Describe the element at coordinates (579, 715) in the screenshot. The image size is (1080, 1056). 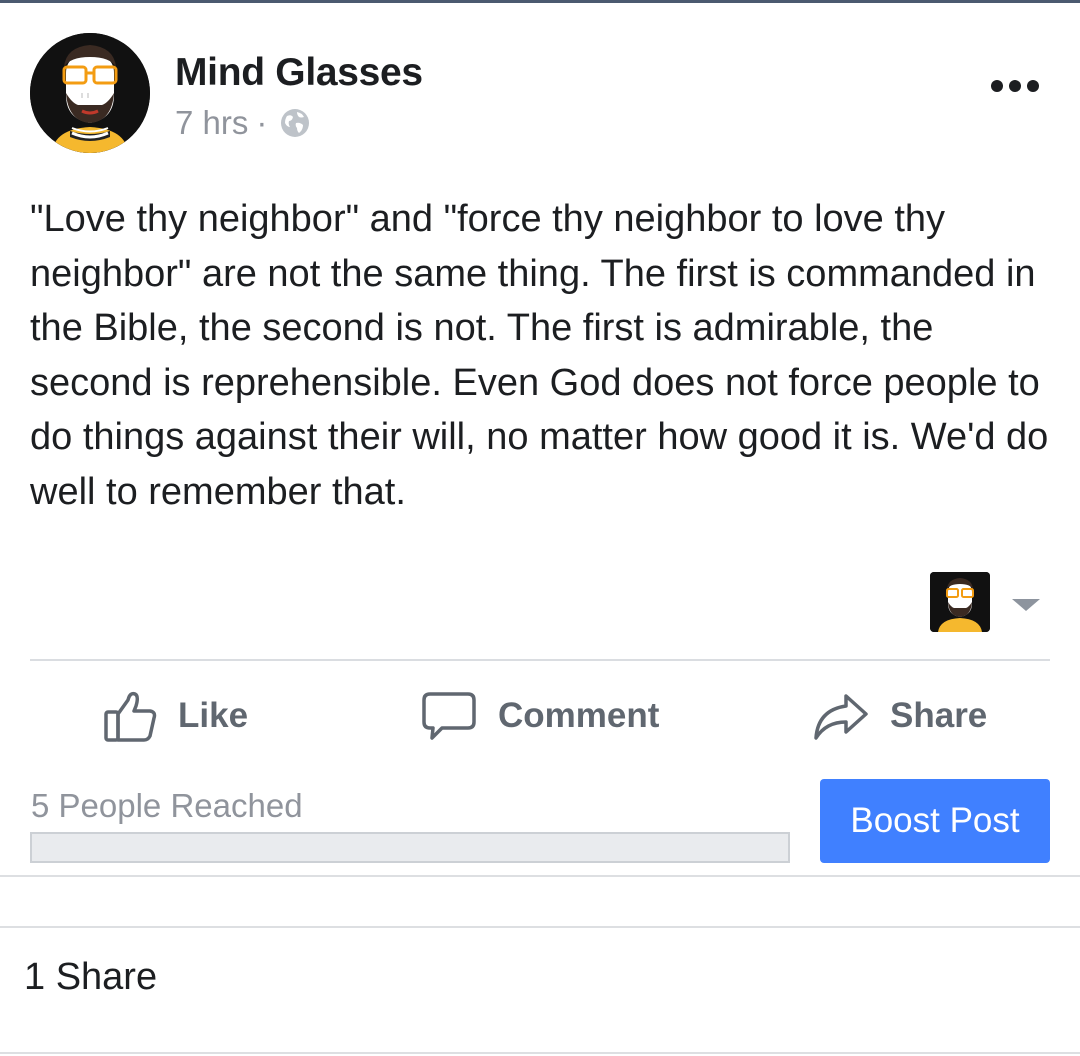
I see `comment-label: Comment` at that location.